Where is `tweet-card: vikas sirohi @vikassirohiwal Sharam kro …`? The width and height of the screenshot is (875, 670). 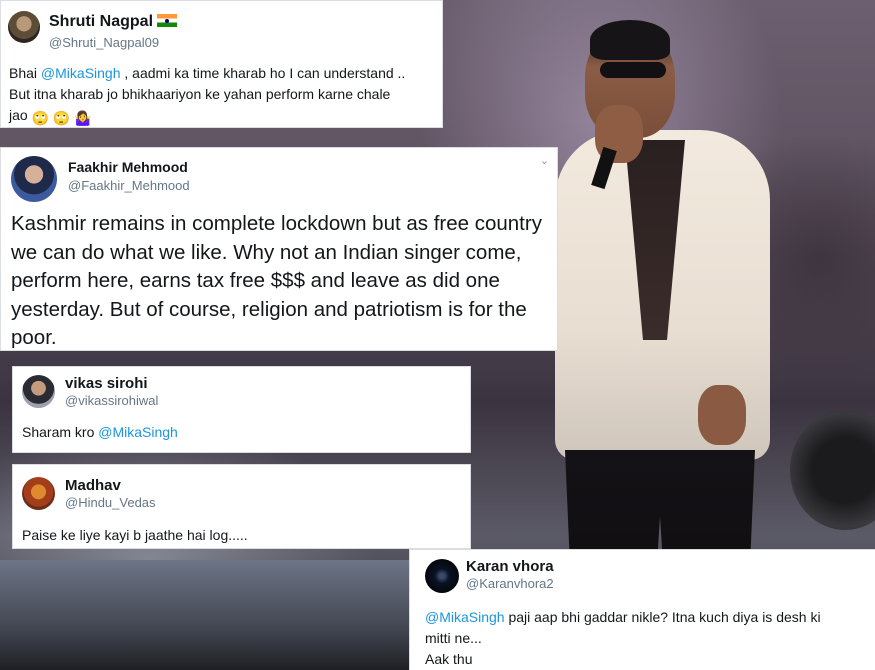 tweet-card: vikas sirohi @vikassirohiwal Sharam kro … is located at coordinates (241, 409).